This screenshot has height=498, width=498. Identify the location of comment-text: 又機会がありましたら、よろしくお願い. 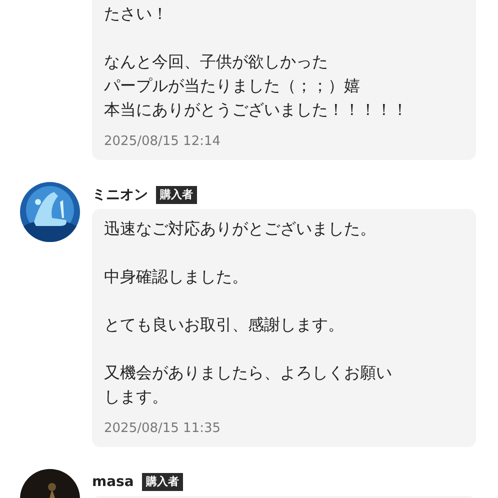
(248, 373).